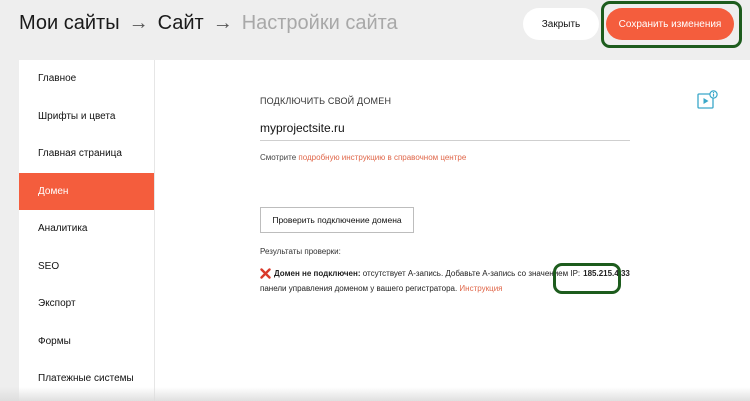 The height and width of the screenshot is (401, 750). I want to click on breadcrumb-site: Сайт, so click(181, 23).